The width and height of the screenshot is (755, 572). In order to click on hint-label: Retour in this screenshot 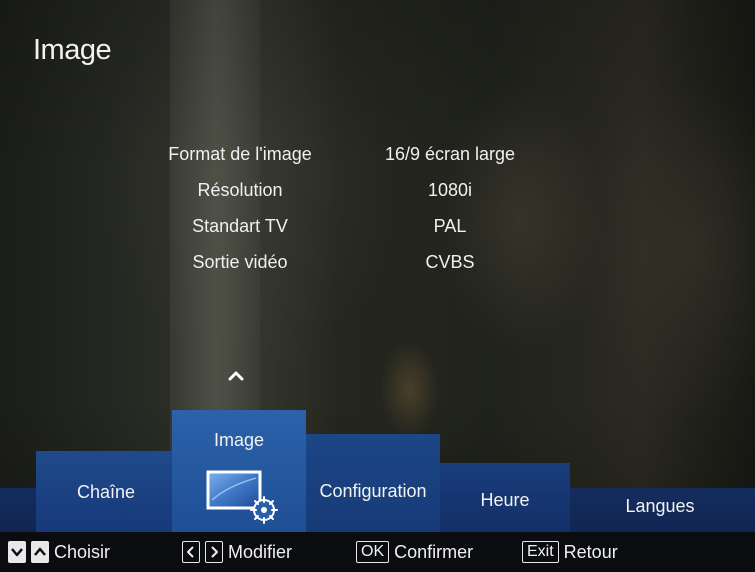, I will do `click(590, 551)`.